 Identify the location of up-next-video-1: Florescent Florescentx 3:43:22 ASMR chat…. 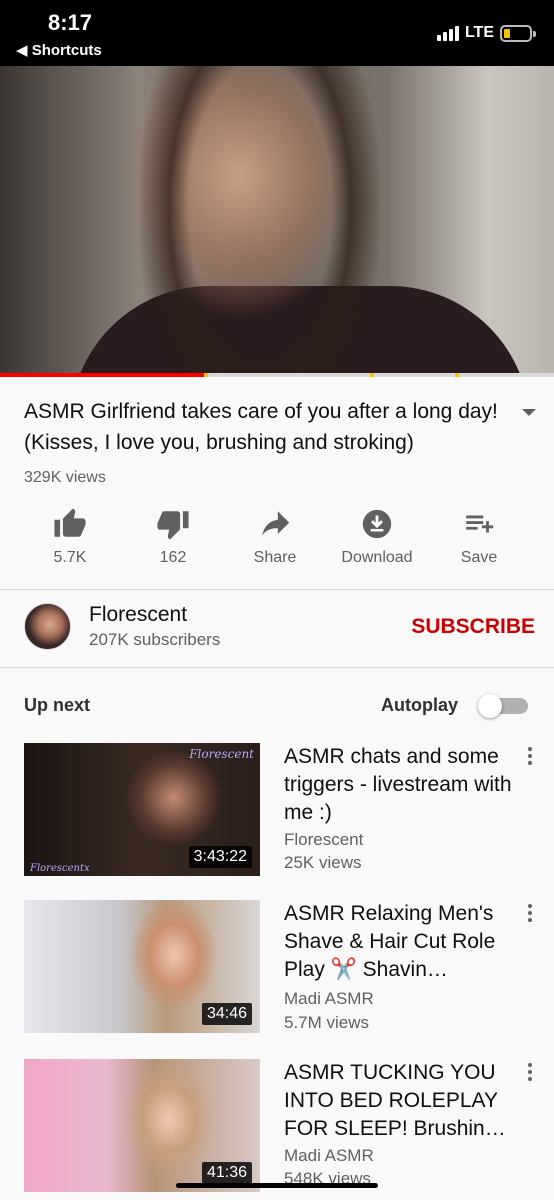
(277, 811).